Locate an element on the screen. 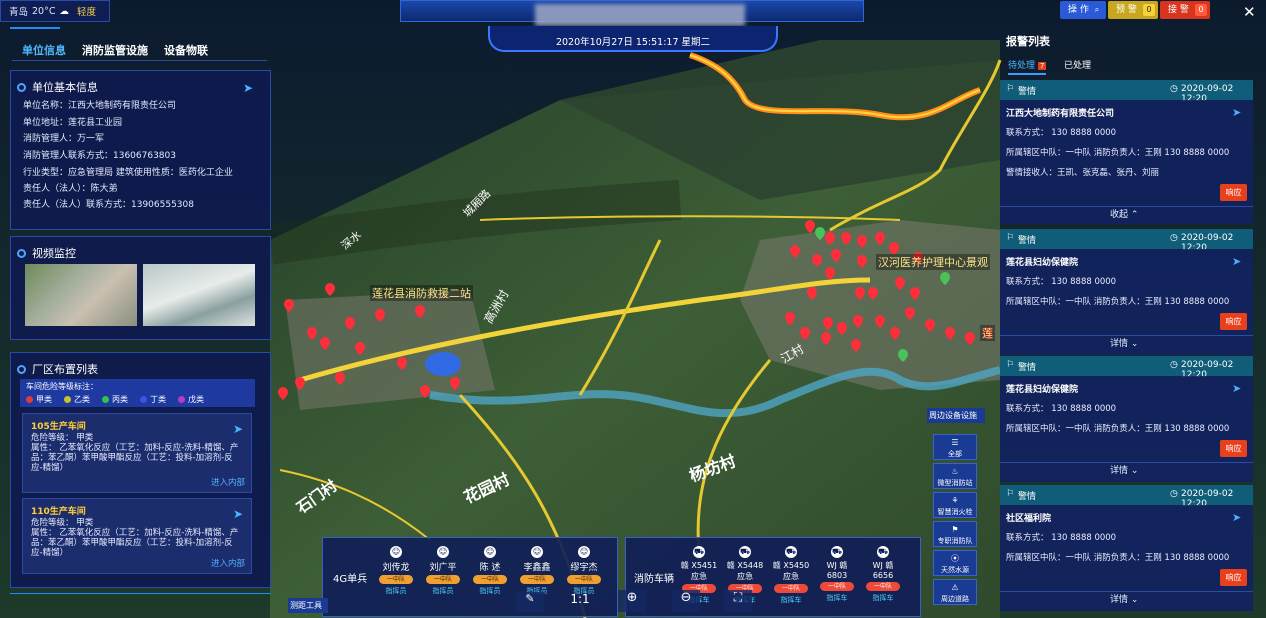 The height and width of the screenshot is (618, 1266). workshop-level: 危险等级： 甲类 is located at coordinates (62, 438).